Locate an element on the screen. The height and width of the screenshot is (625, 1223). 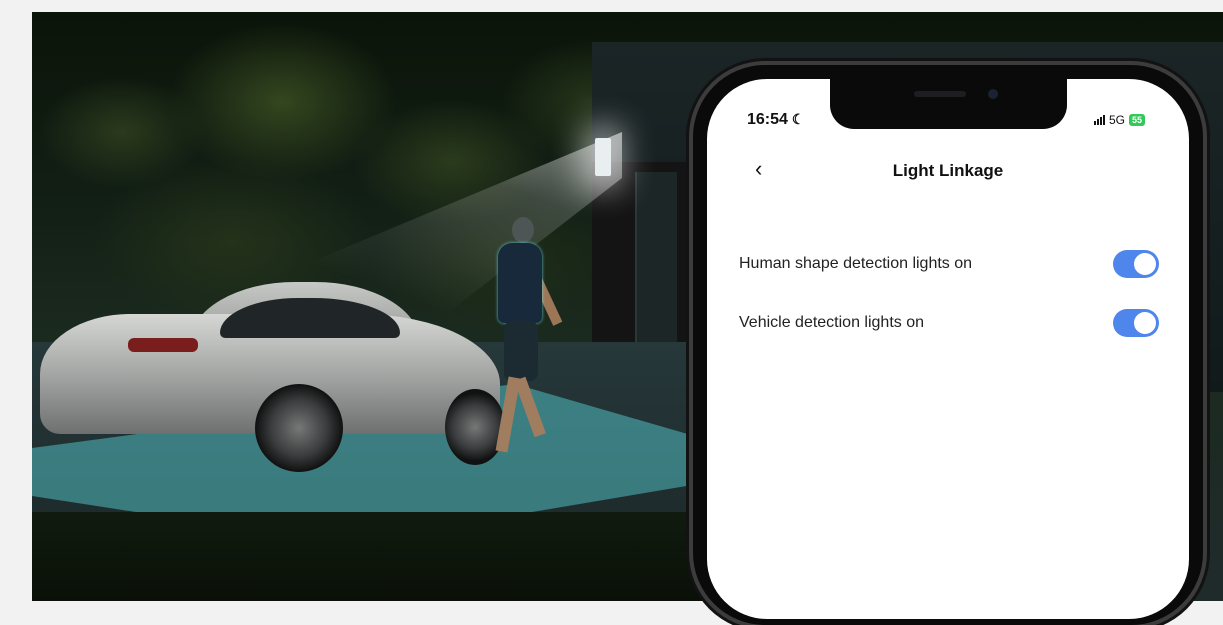
setting-label-human-detection: Human shape detection lights on is located at coordinates (856, 263).